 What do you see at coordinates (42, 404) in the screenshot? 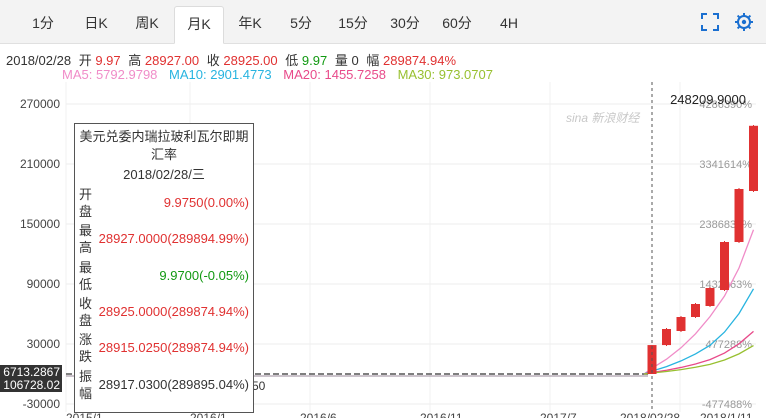
I see `y-tick-label: -30000` at bounding box center [42, 404].